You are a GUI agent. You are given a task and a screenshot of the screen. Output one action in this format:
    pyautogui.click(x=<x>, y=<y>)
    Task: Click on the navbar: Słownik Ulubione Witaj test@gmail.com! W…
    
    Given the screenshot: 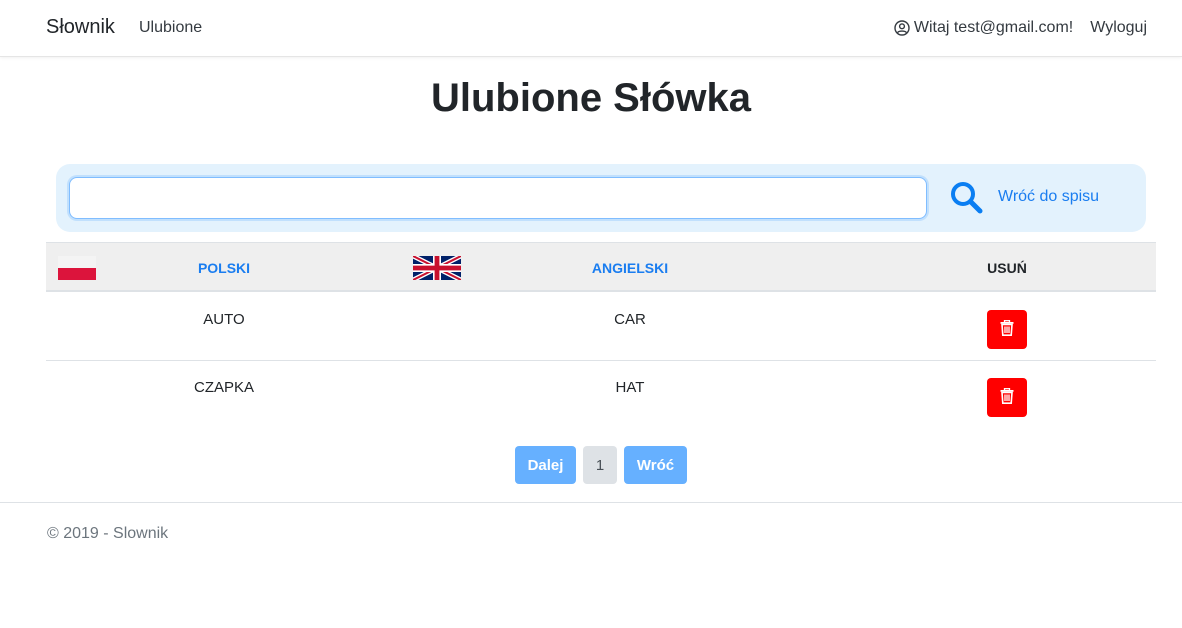 What is the action you would take?
    pyautogui.click(x=591, y=28)
    